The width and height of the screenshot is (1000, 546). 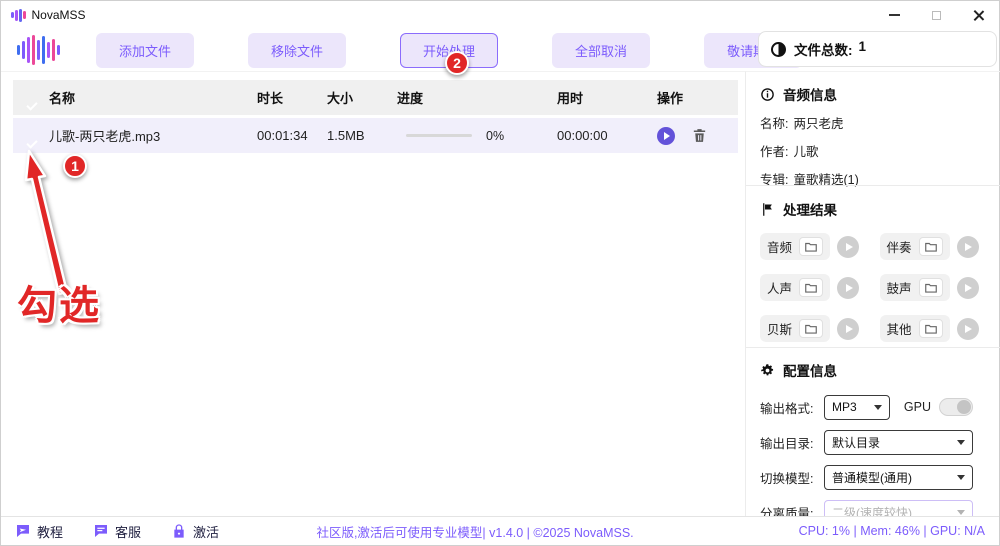 I want to click on lock-icon, so click(x=179, y=531).